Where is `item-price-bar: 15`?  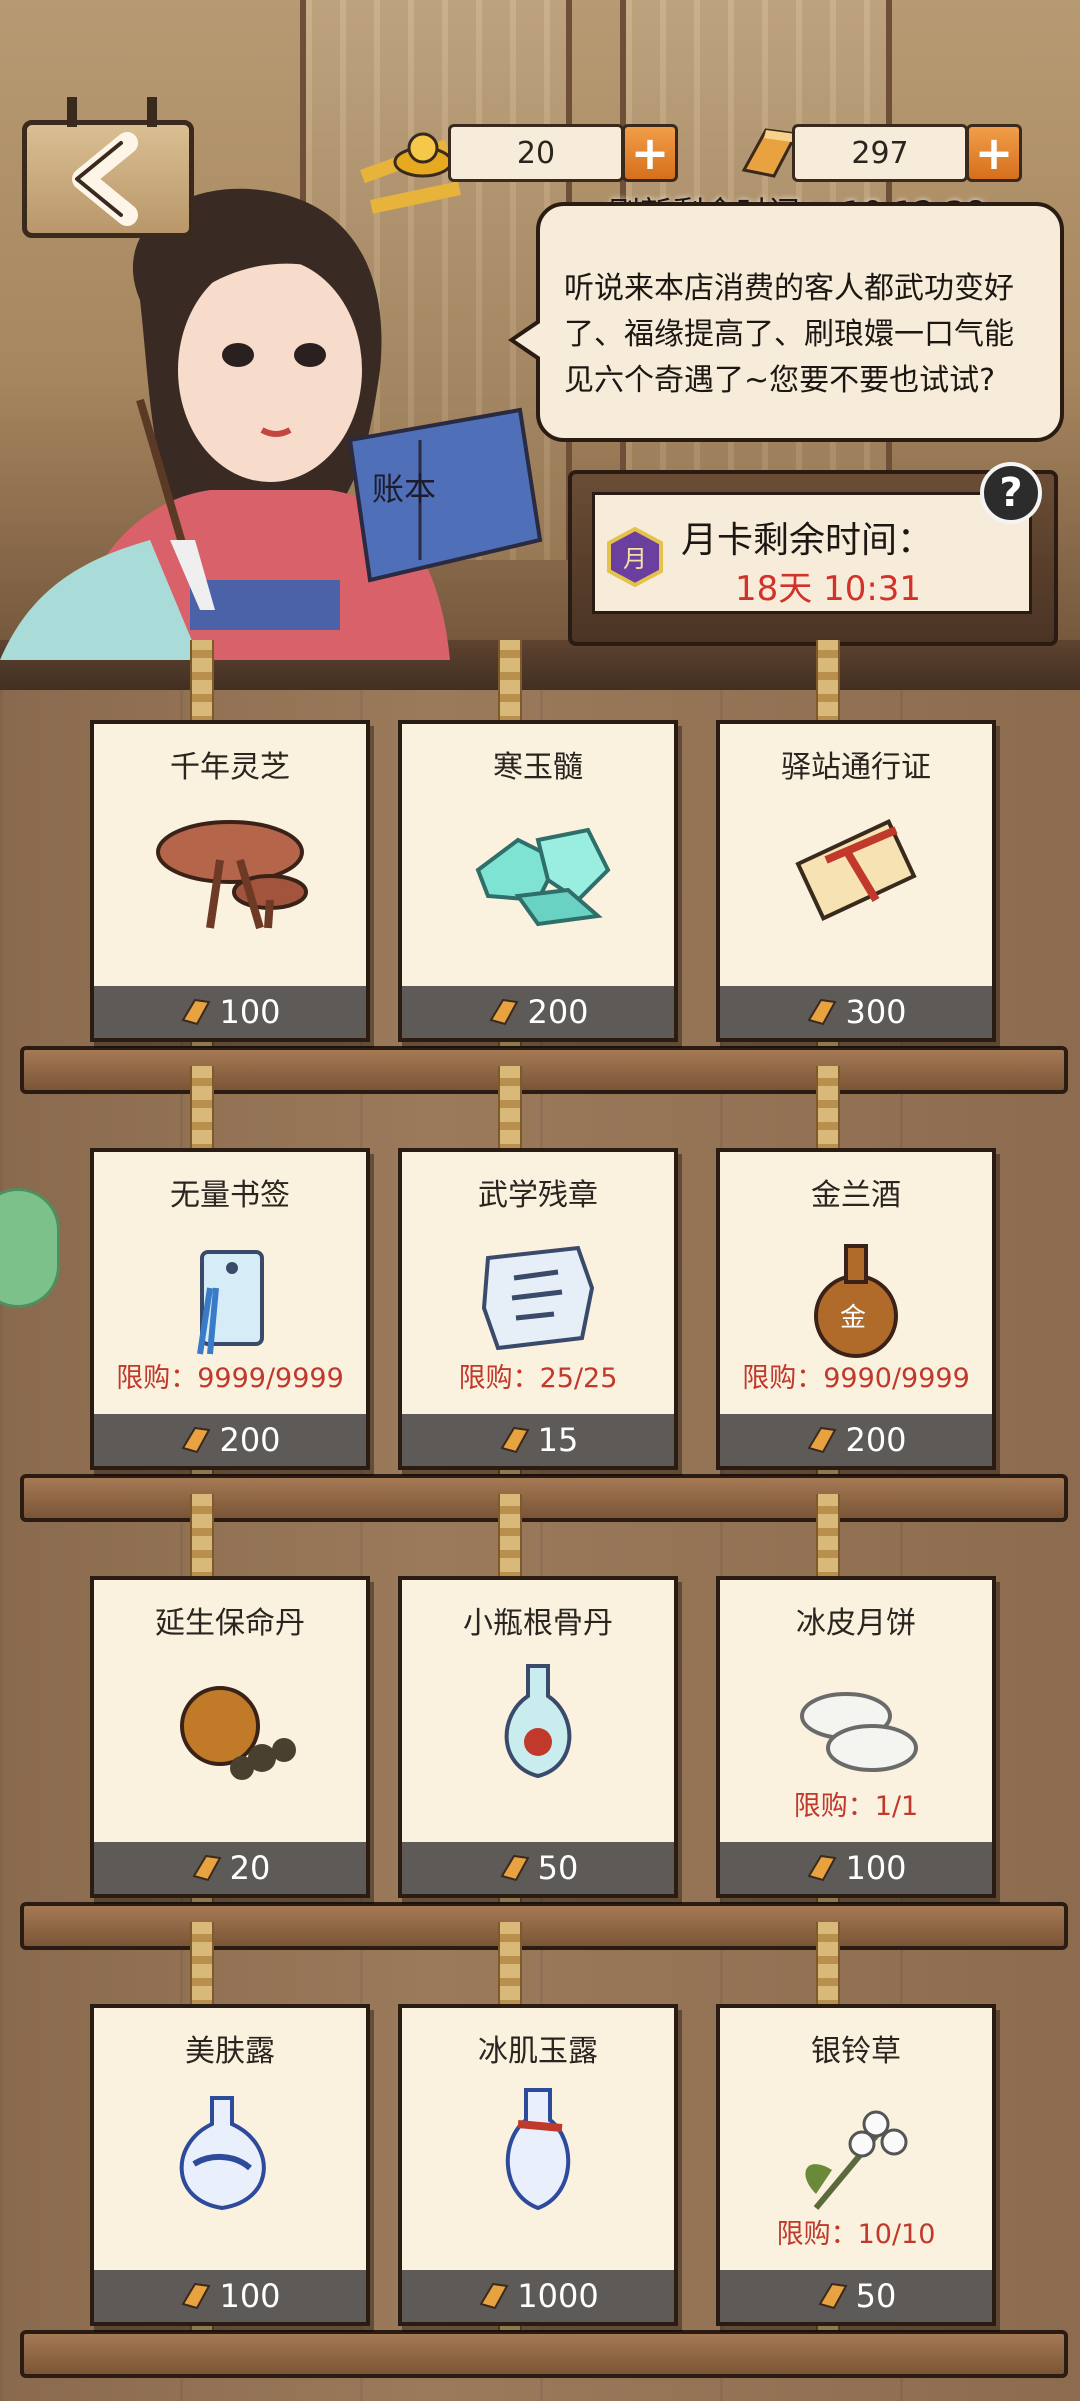 item-price-bar: 15 is located at coordinates (538, 1440).